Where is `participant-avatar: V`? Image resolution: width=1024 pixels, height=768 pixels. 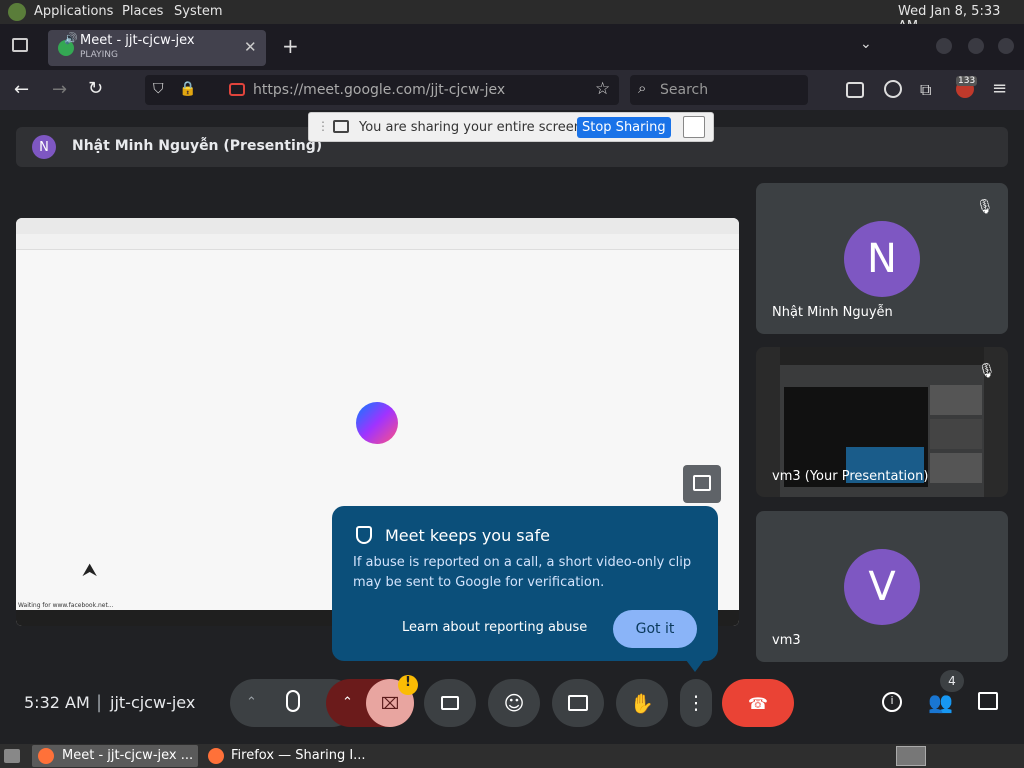
participant-avatar: V is located at coordinates (882, 587).